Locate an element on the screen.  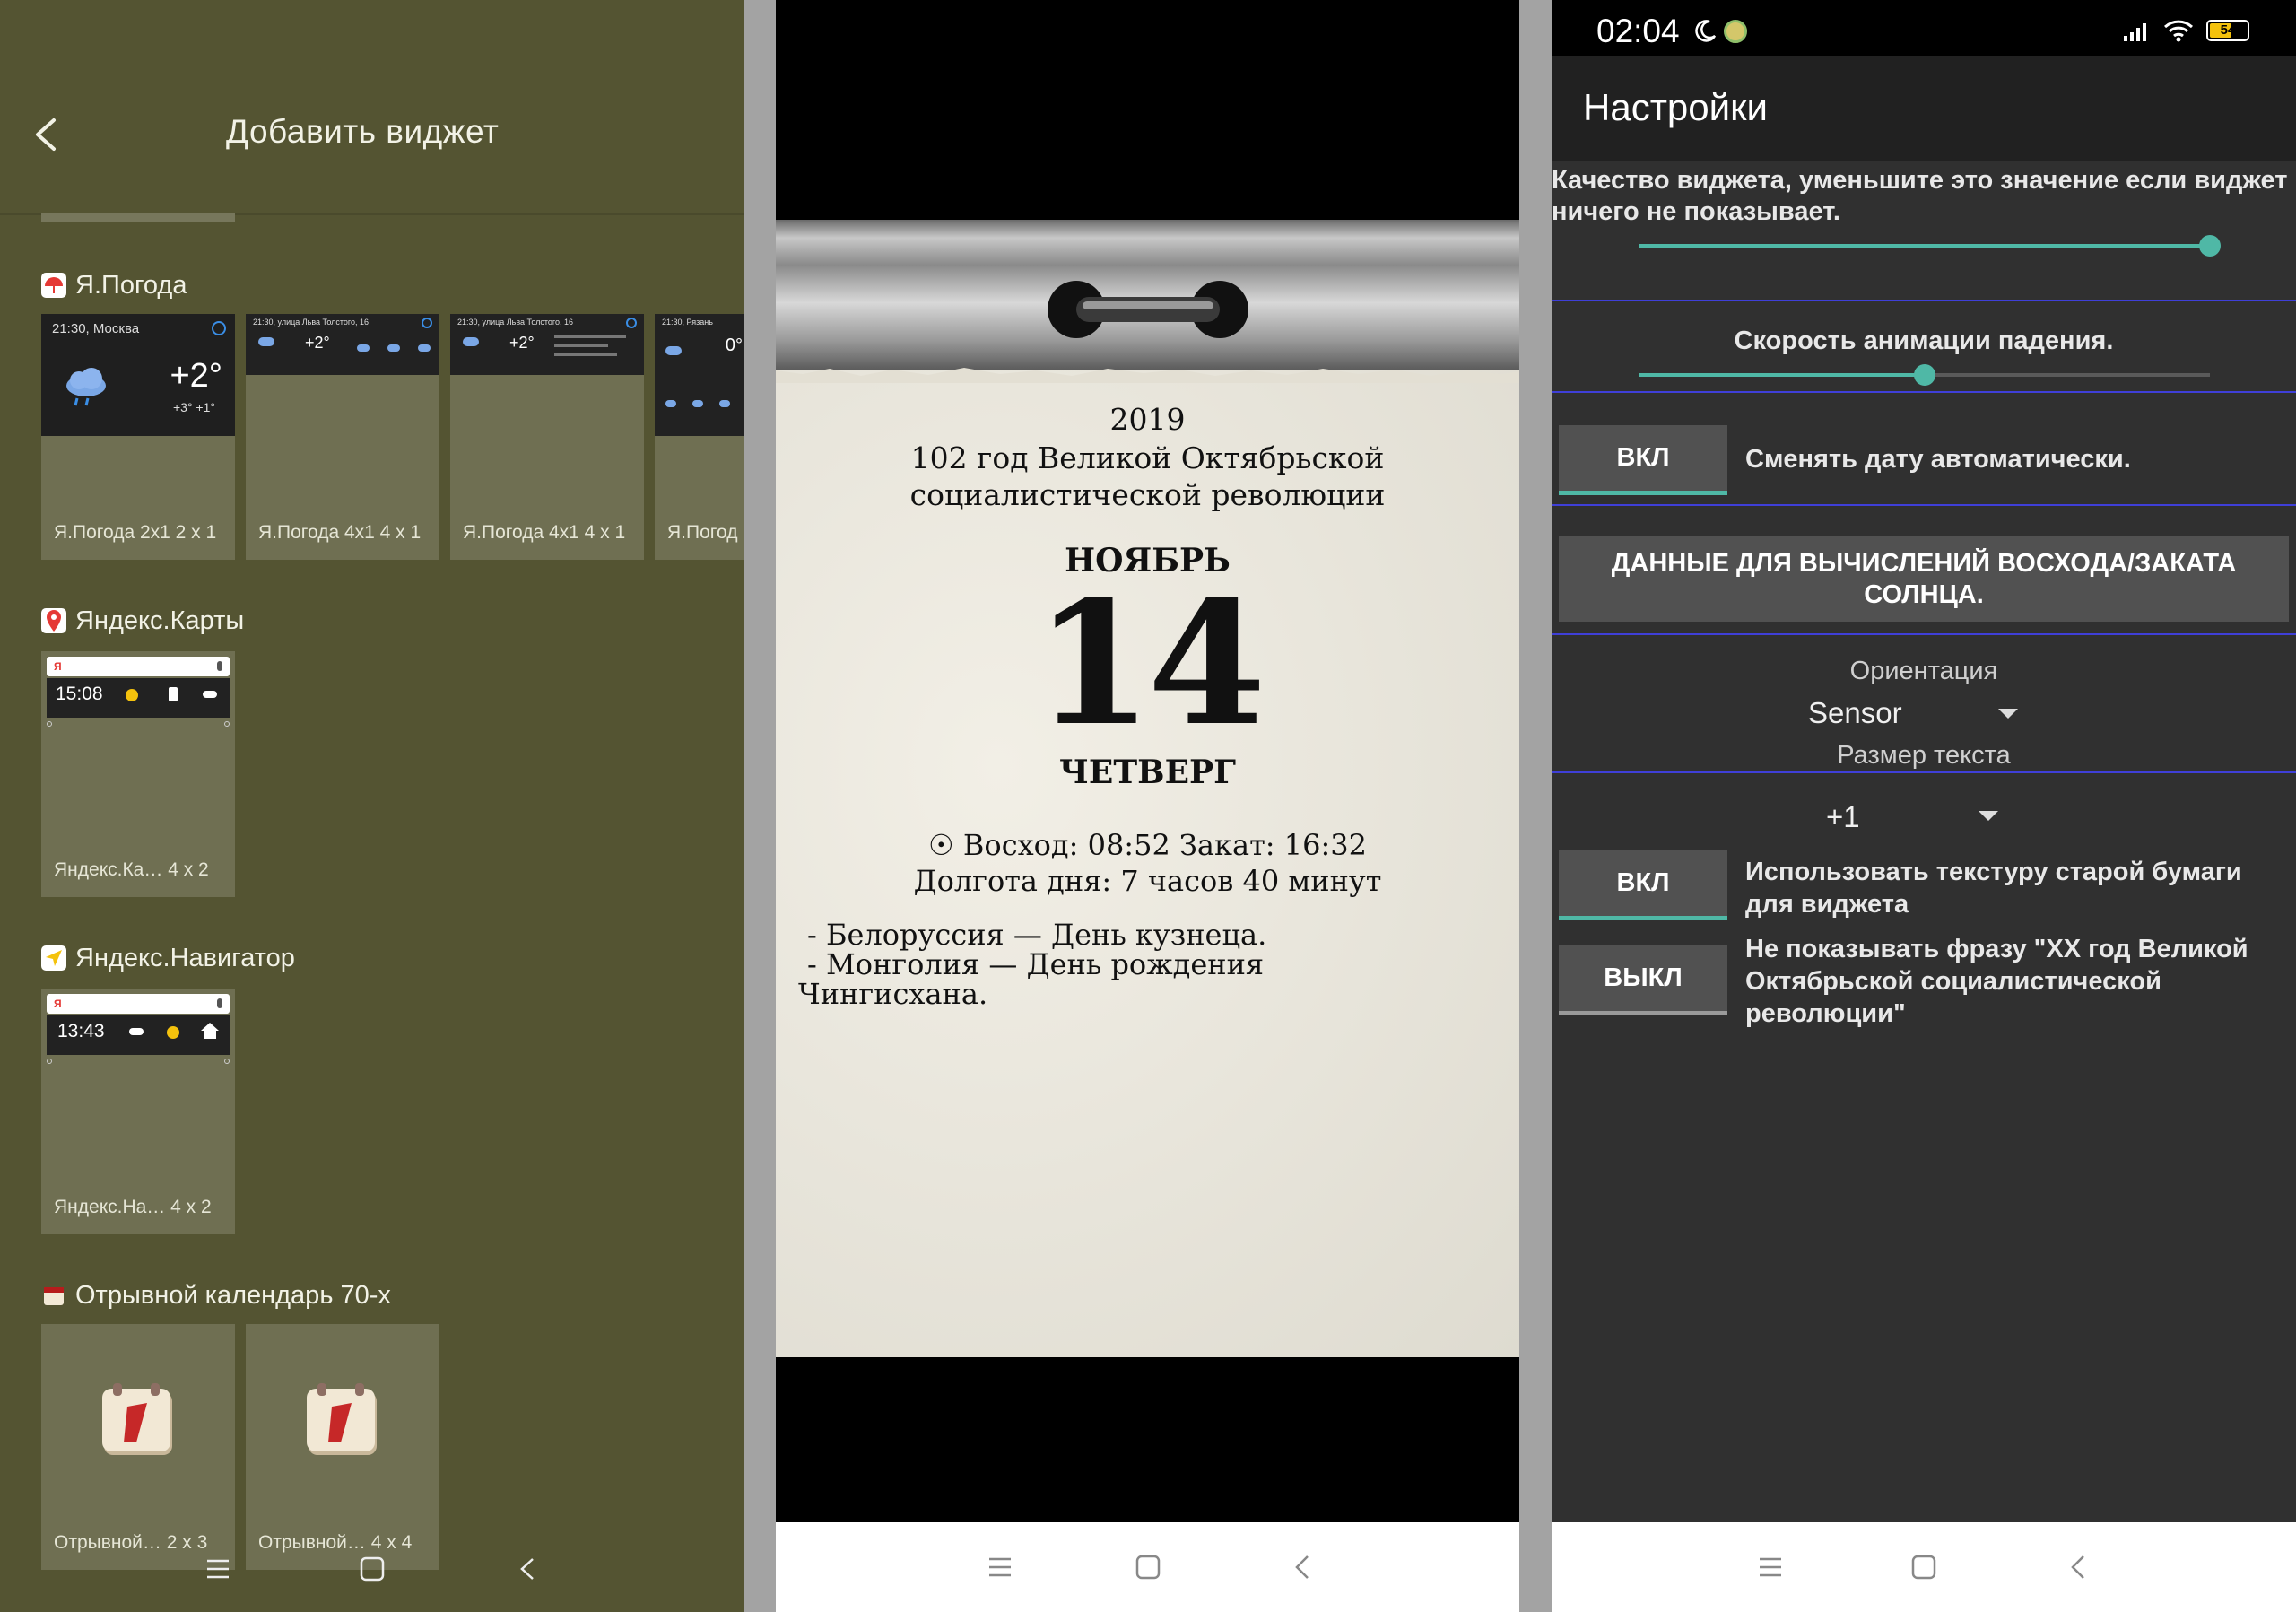
chevron-down-icon is located at coordinates (2008, 714).